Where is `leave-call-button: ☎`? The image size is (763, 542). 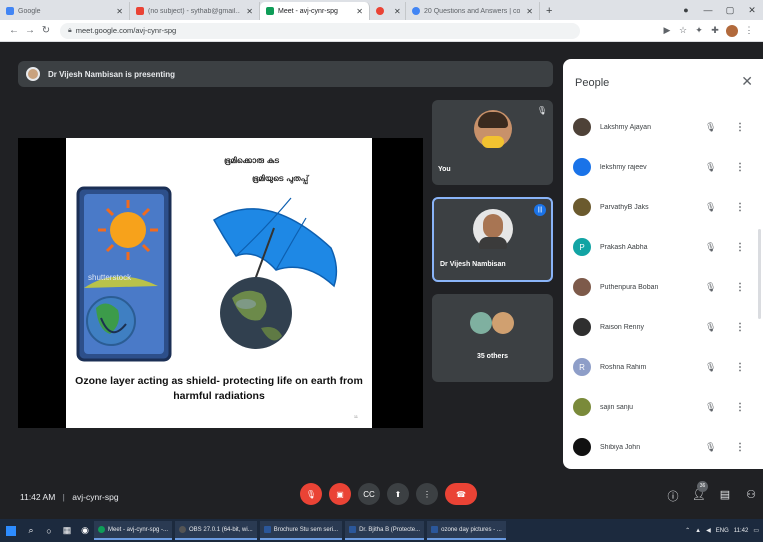 leave-call-button: ☎ is located at coordinates (461, 494).